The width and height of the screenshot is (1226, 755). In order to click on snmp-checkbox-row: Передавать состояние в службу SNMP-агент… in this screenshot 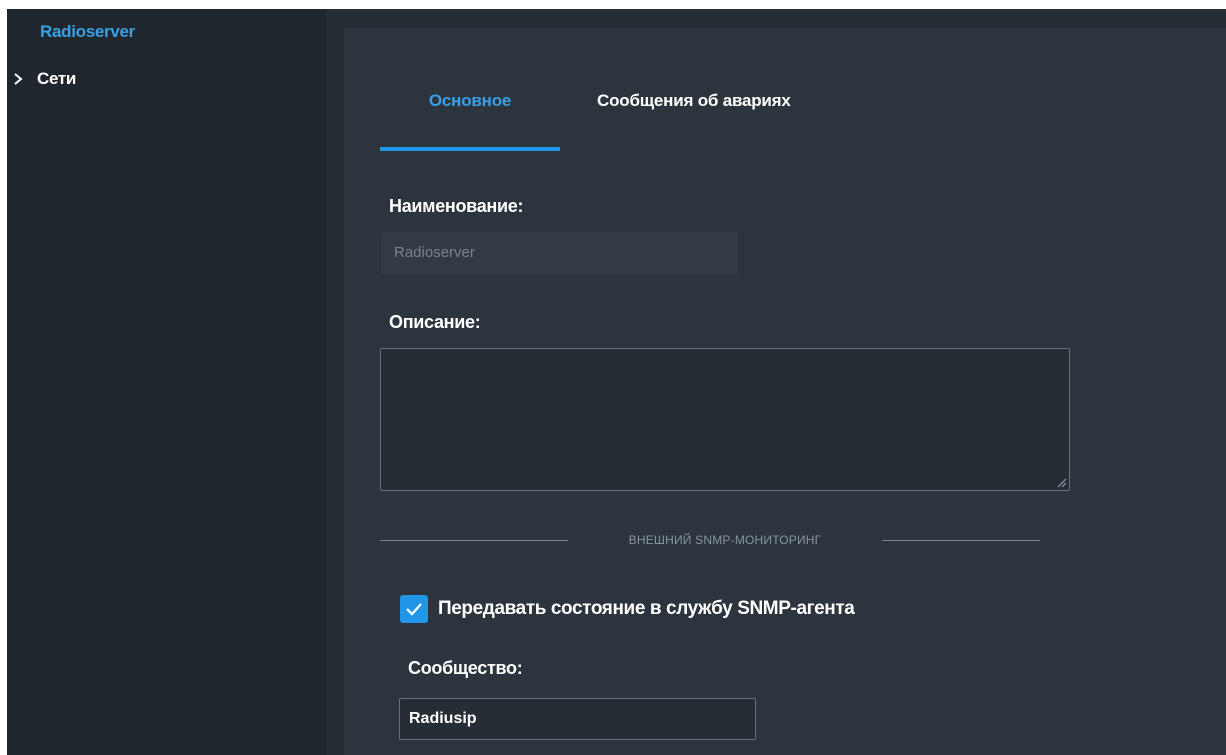, I will do `click(627, 609)`.